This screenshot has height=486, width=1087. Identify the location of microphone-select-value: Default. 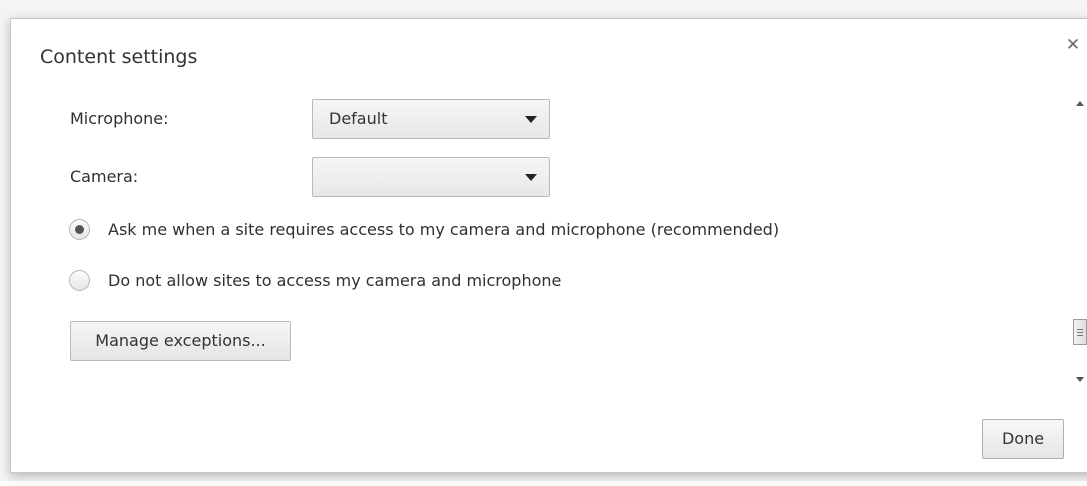
(358, 118).